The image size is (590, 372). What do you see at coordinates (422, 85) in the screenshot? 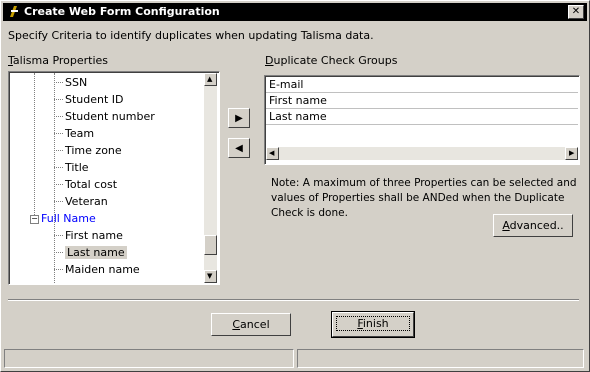
I see `list-item: E-mail` at bounding box center [422, 85].